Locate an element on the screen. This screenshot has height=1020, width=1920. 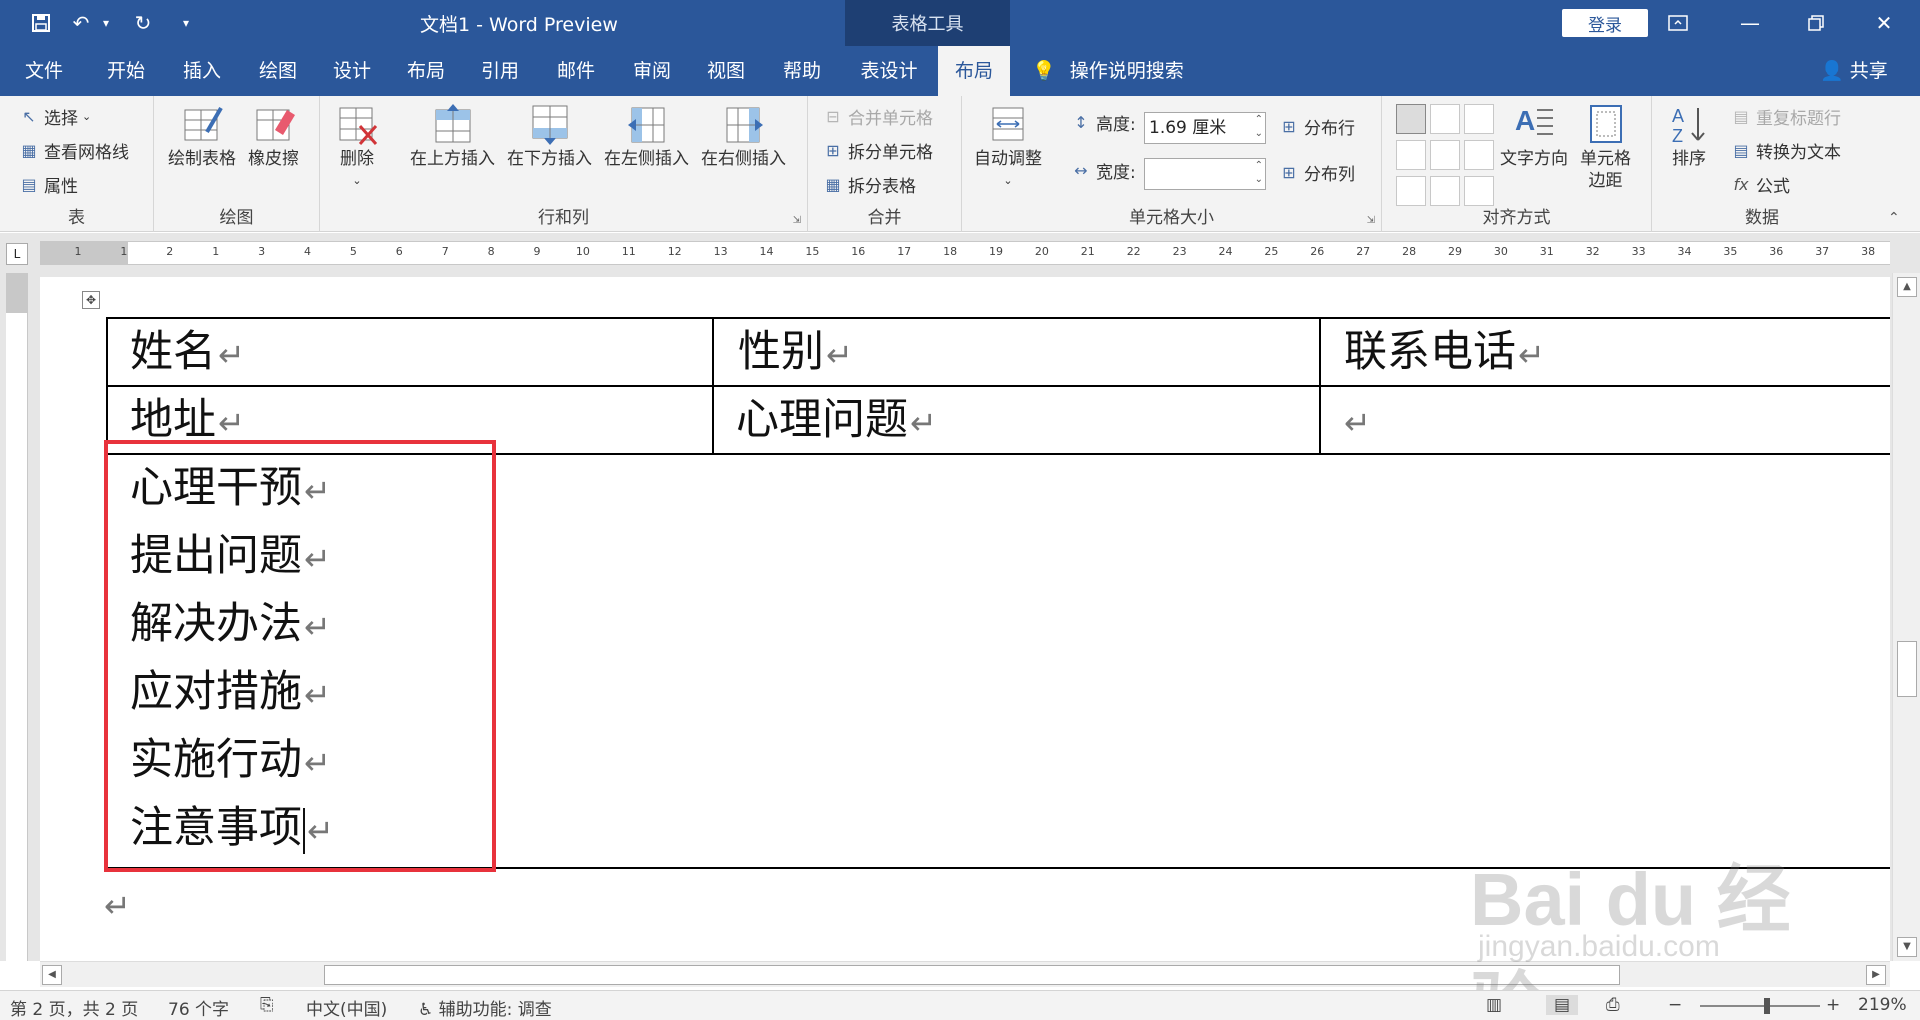
zoom-out-icon: − is located at coordinates (1675, 1005).